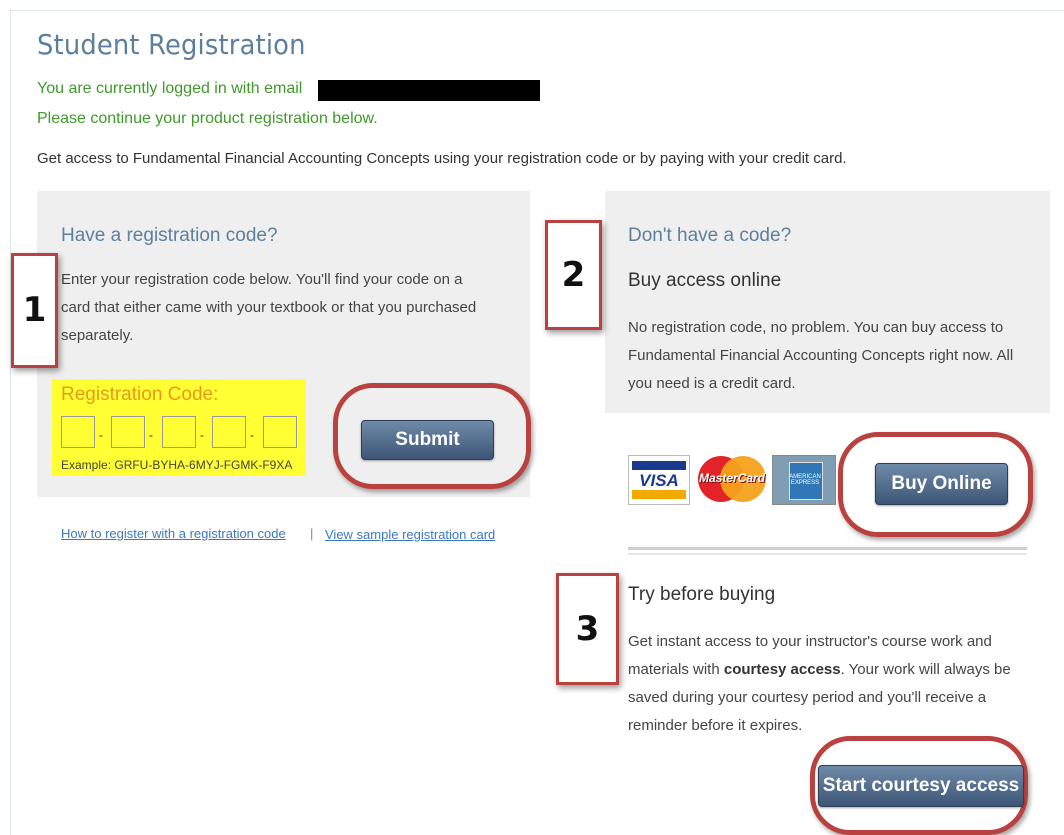 This screenshot has width=1064, height=835. Describe the element at coordinates (177, 465) in the screenshot. I see `code-example: Example: GRFU-BYHA-6MYJ-FGMK-F9XA` at that location.